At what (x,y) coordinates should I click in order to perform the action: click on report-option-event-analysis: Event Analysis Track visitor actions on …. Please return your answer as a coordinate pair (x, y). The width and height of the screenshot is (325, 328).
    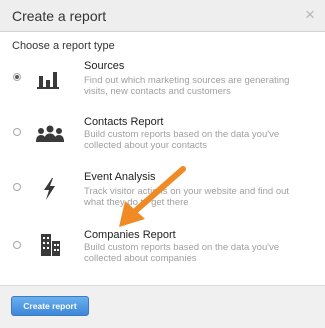
    Looking at the image, I should click on (162, 193).